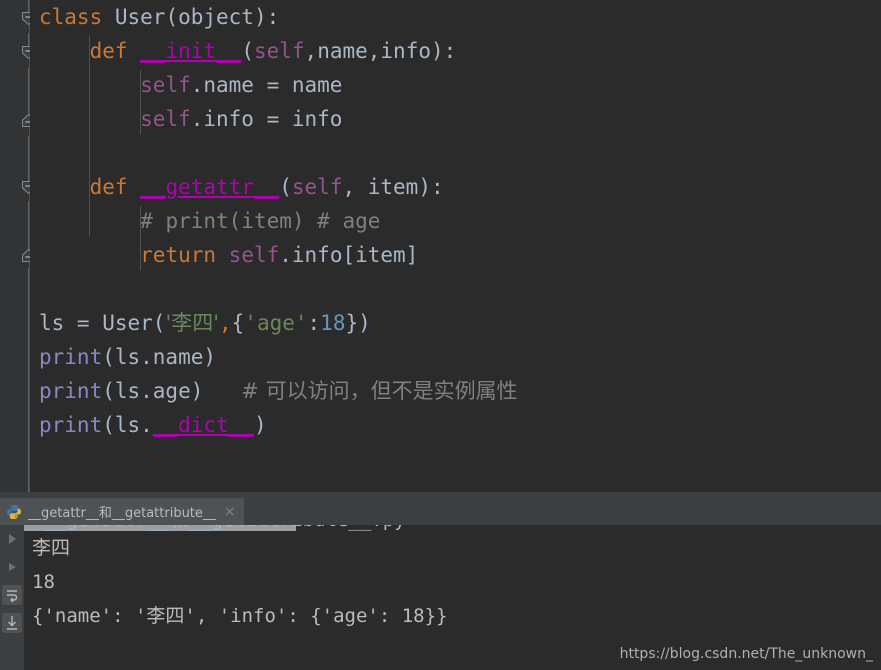 Image resolution: width=881 pixels, height=670 pixels. I want to click on code-token: 'age', so click(276, 323).